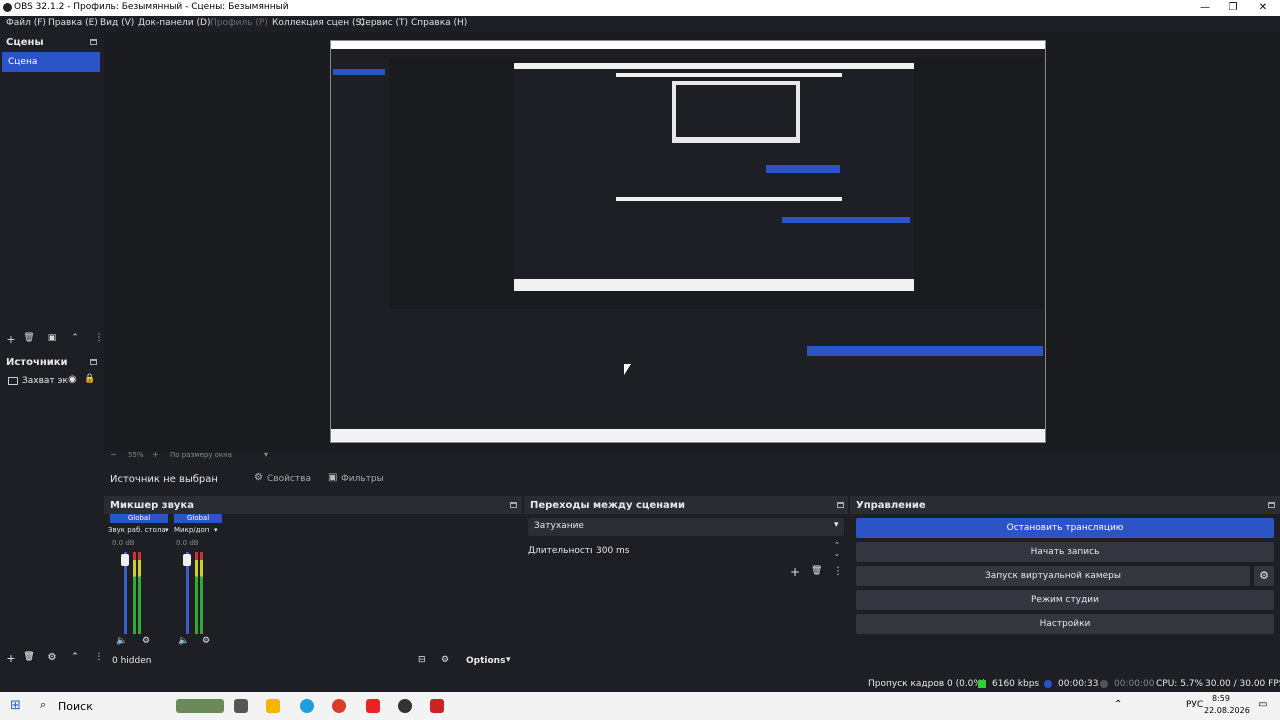 This screenshot has width=1280, height=720. I want to click on task-view-icon, so click(241, 706).